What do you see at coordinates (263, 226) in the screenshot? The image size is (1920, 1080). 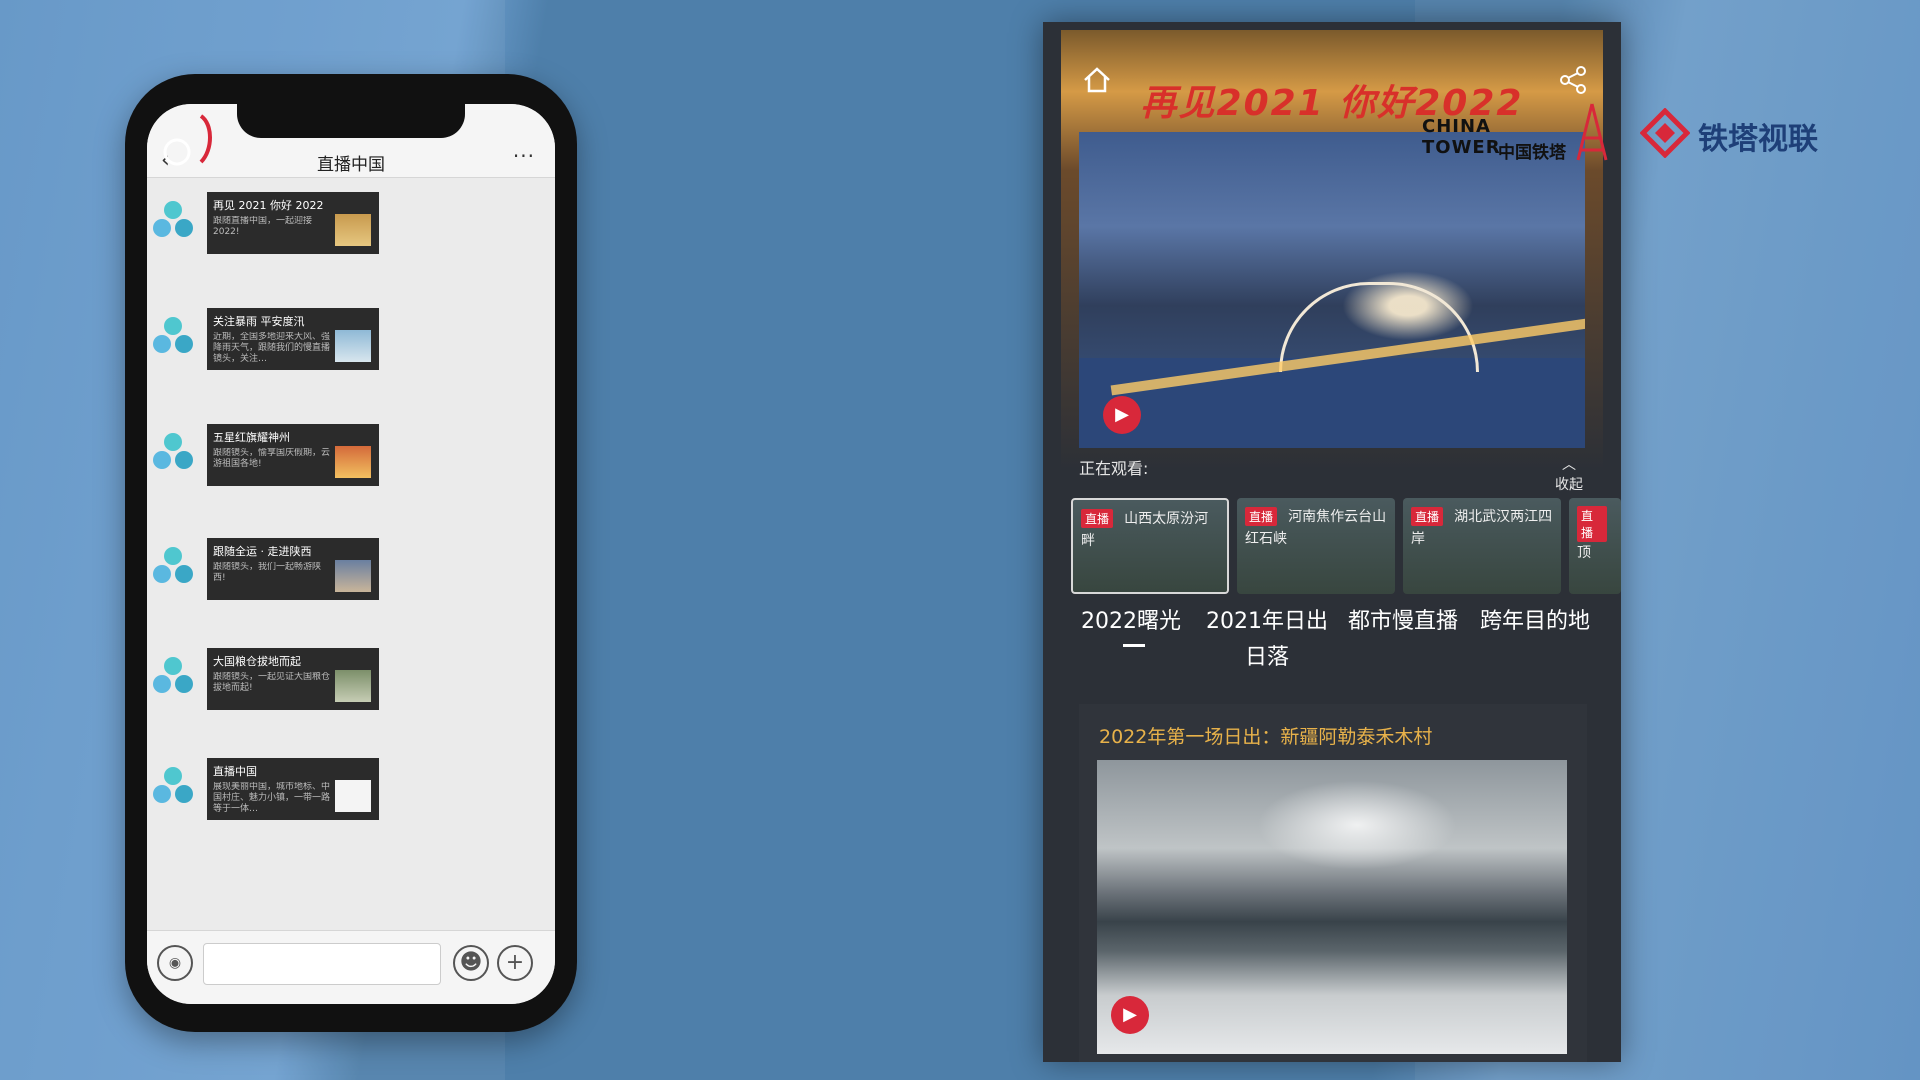 I see `message-description: 跟随直播中国，一起迎接2022!` at bounding box center [263, 226].